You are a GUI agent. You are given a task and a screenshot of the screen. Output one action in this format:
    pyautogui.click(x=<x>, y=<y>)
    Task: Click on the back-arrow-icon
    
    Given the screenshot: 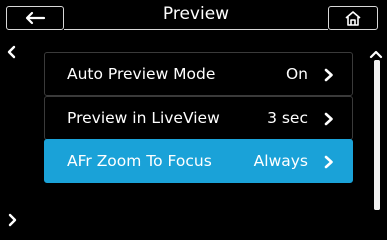 What is the action you would take?
    pyautogui.click(x=35, y=18)
    